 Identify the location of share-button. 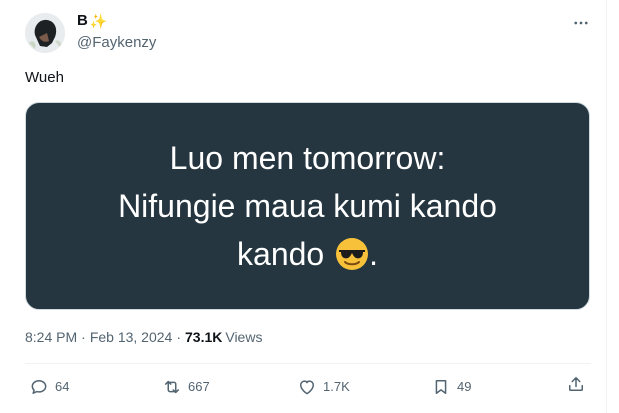
(576, 384).